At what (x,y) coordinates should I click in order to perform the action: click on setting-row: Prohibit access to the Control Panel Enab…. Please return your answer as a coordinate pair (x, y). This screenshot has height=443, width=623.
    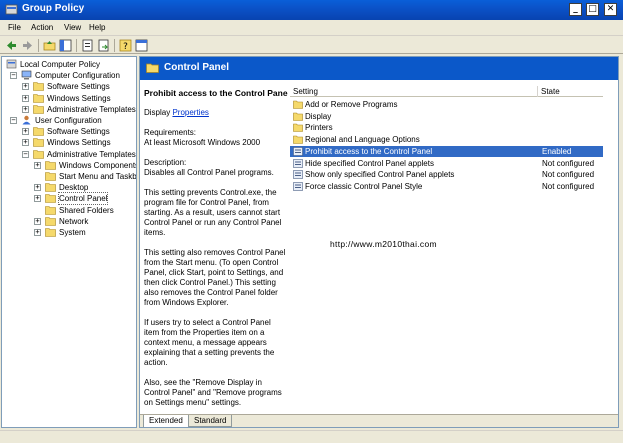
    Looking at the image, I should click on (446, 151).